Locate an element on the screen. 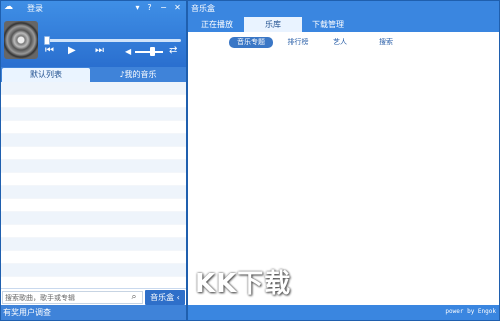 Image resolution: width=500 pixels, height=321 pixels. player-header: ☁ 登录 ▾ ? − ✕ ⏮ ▶ ⏭ ◀ ⇄ is located at coordinates (93, 34).